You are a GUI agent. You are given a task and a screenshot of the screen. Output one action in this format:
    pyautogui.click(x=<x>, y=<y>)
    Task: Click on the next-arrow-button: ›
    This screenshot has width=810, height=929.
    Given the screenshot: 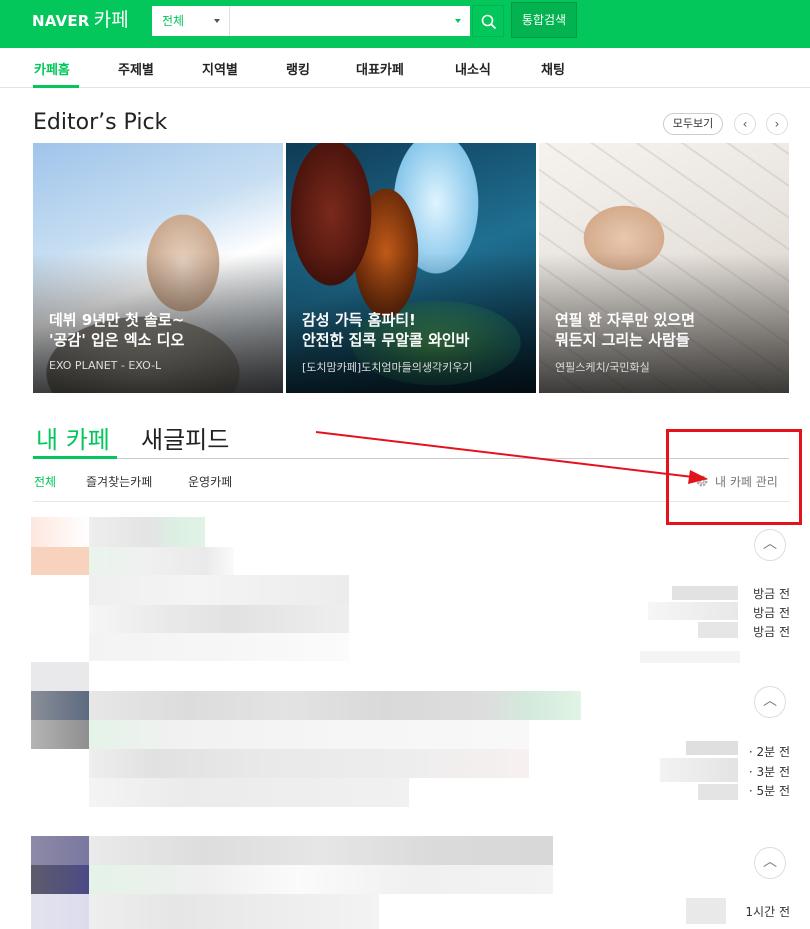 What is the action you would take?
    pyautogui.click(x=777, y=124)
    